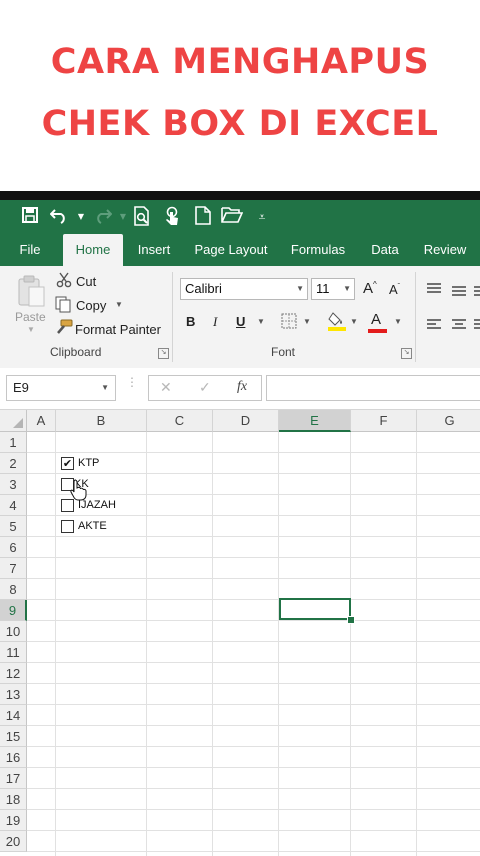 The image size is (480, 856). What do you see at coordinates (203, 288) in the screenshot?
I see `font-name-value: Calibri` at bounding box center [203, 288].